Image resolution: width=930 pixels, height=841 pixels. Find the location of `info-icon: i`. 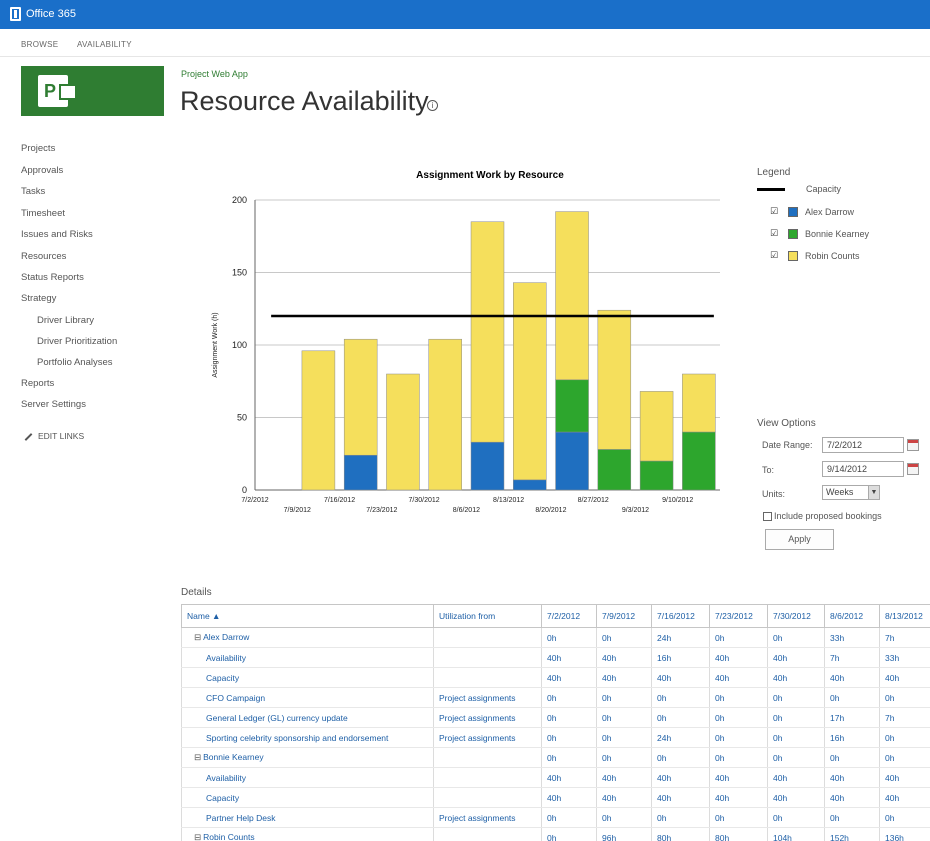

info-icon: i is located at coordinates (432, 105).